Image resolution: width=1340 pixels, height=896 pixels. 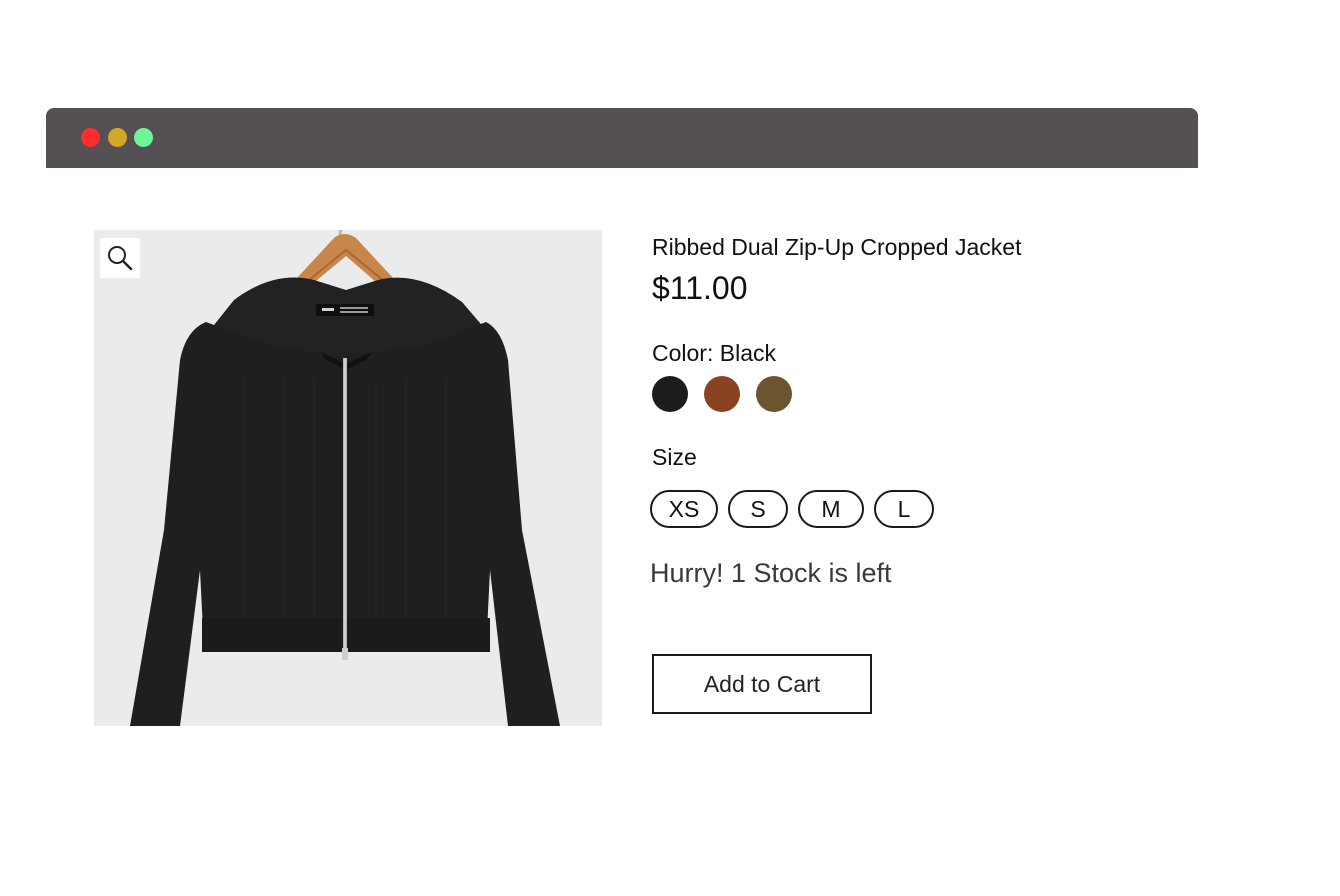 What do you see at coordinates (831, 509) in the screenshot?
I see `size-option-m: M` at bounding box center [831, 509].